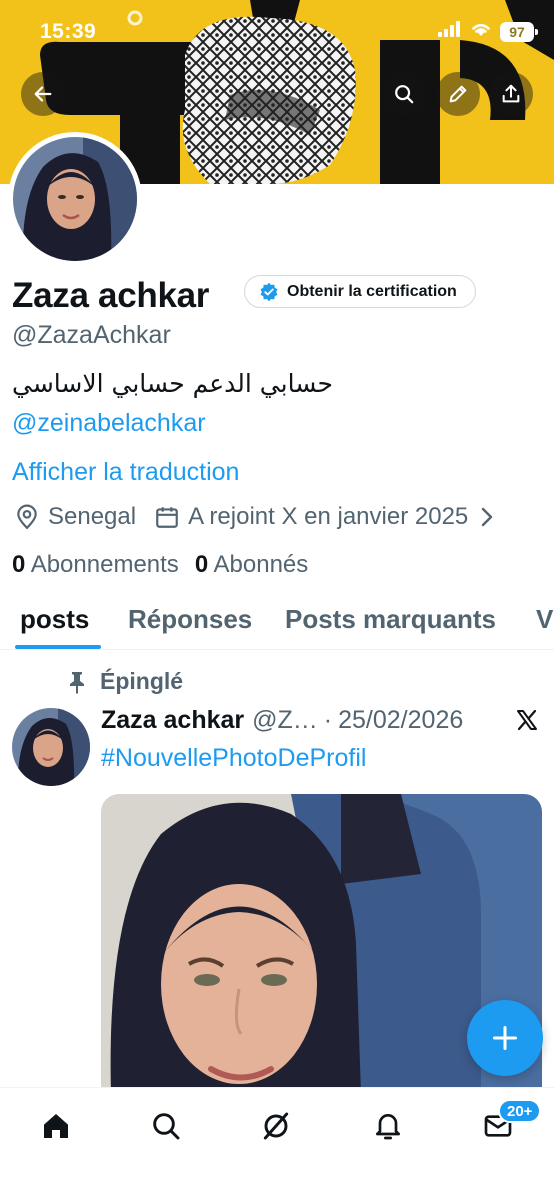 The height and width of the screenshot is (1199, 554). I want to click on signal-icon, so click(450, 31).